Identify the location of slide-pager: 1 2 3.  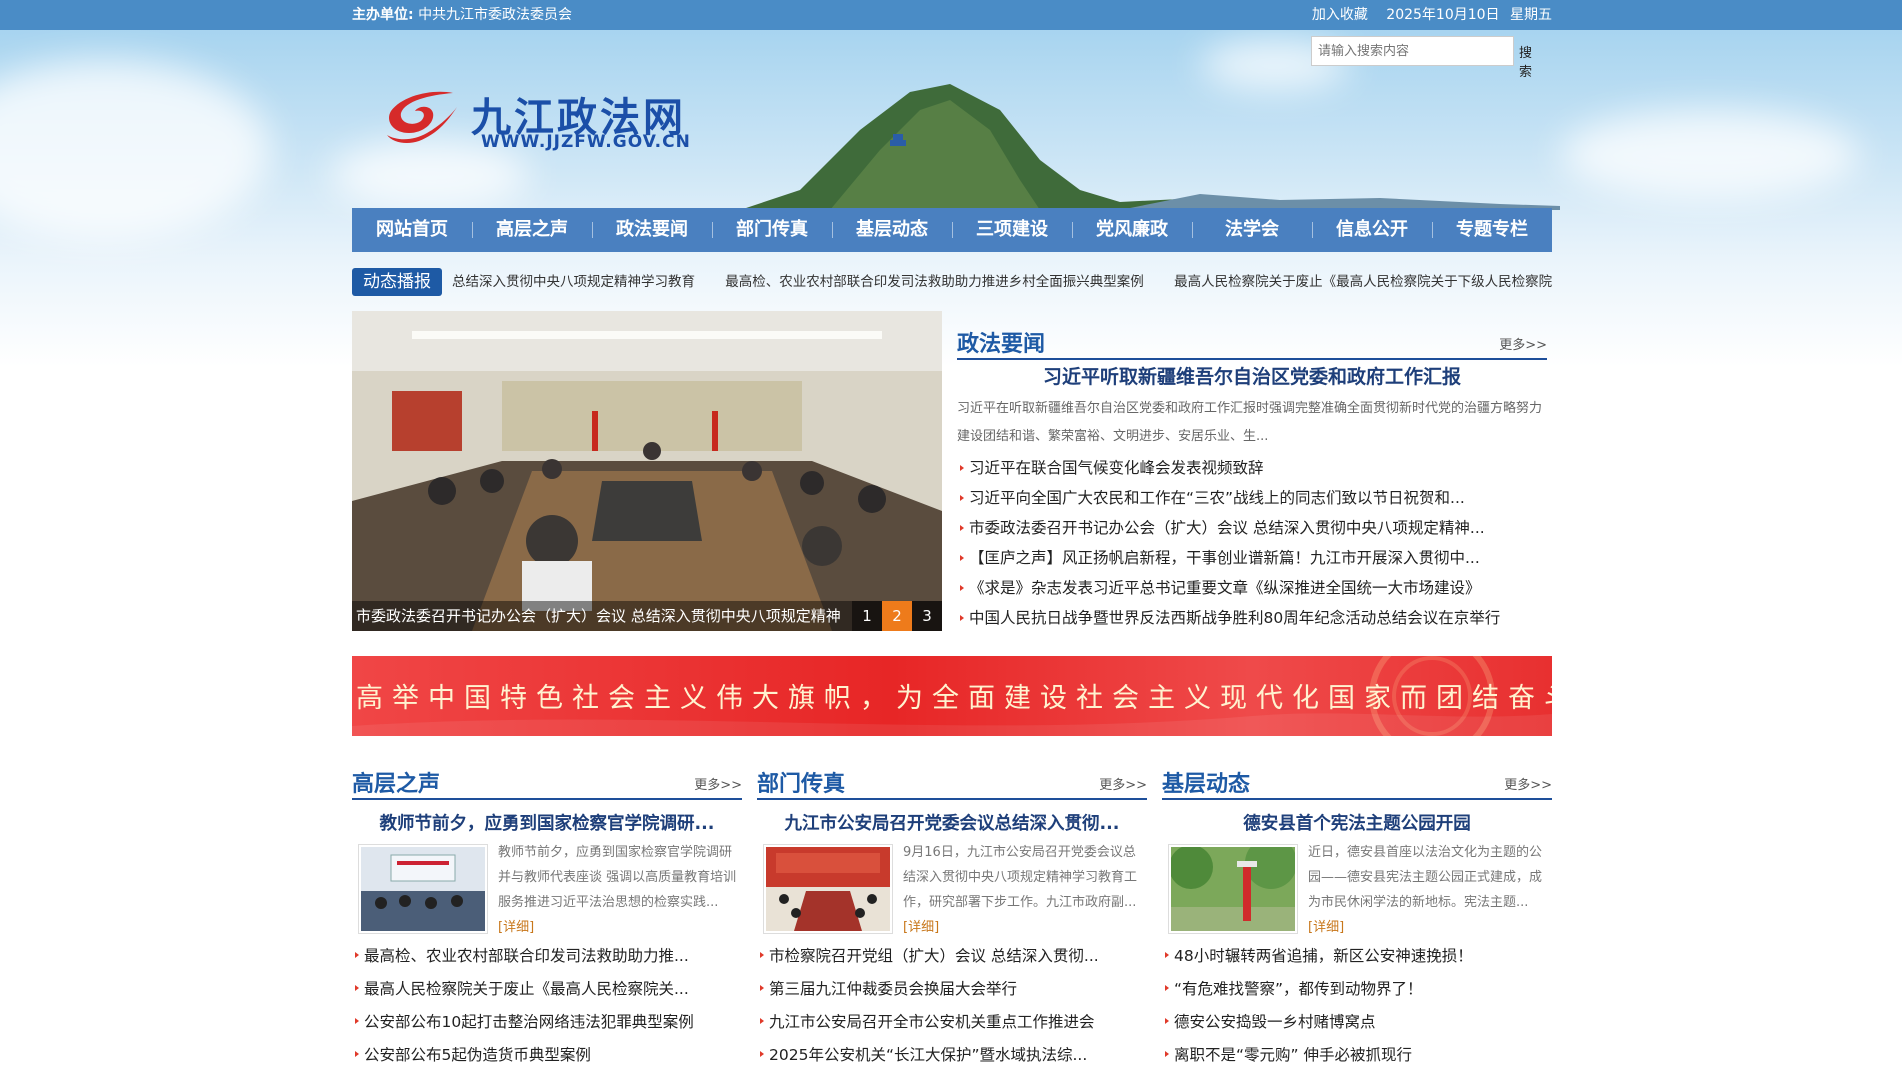
(897, 616).